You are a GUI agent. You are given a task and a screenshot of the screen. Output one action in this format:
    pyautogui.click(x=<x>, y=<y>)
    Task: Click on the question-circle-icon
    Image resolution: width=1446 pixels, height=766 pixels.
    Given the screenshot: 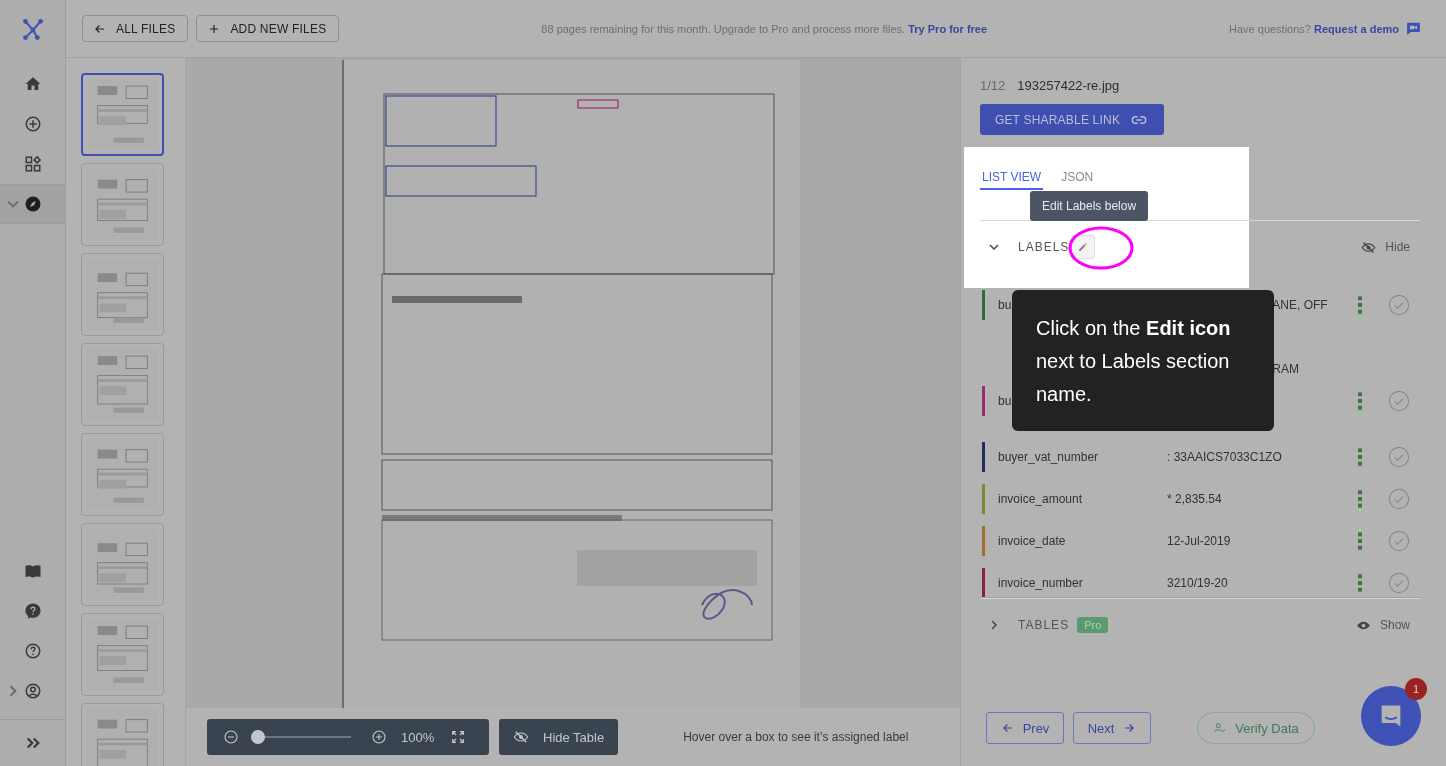 What is the action you would take?
    pyautogui.click(x=32, y=651)
    